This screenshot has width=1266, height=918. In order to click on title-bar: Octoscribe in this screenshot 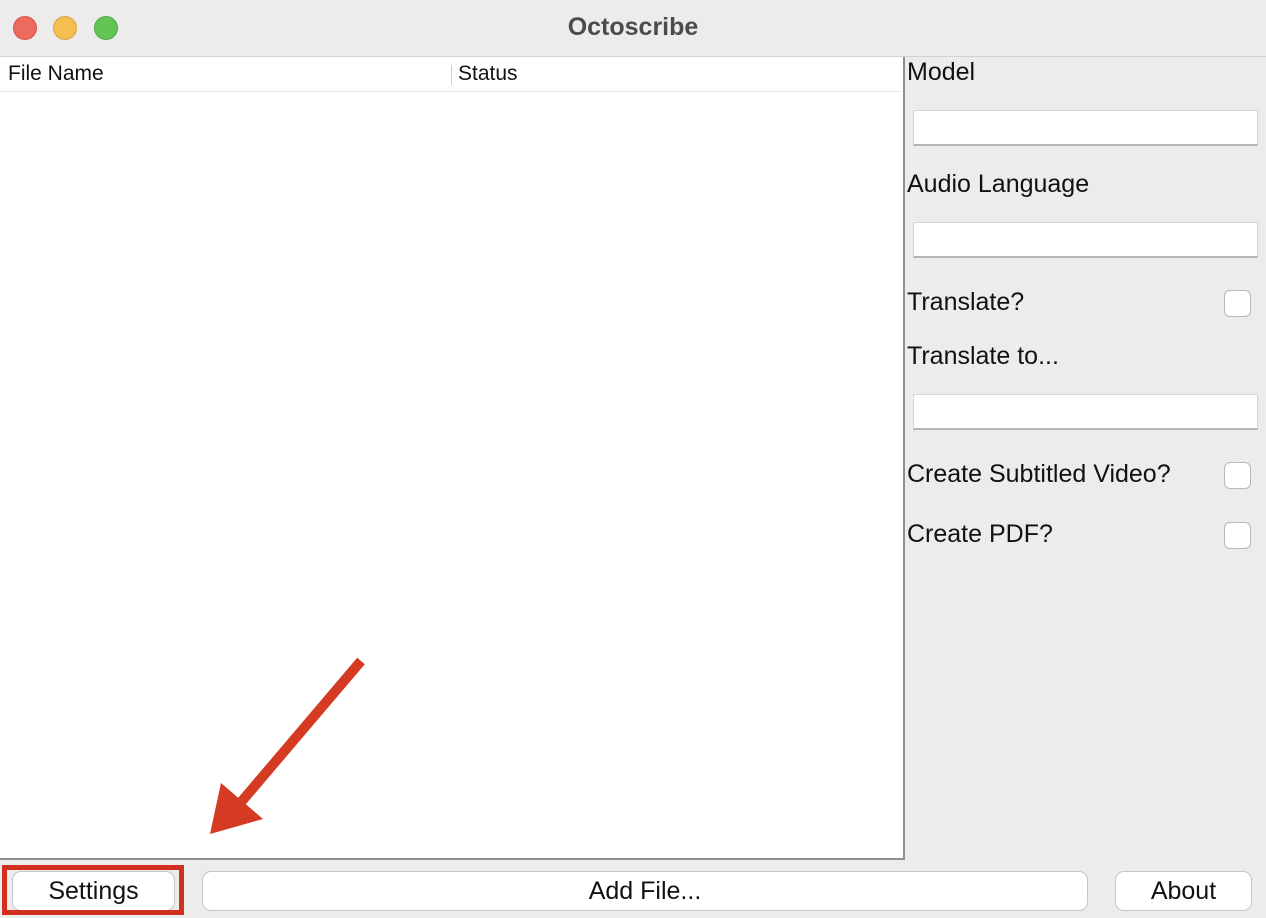, I will do `click(633, 28)`.